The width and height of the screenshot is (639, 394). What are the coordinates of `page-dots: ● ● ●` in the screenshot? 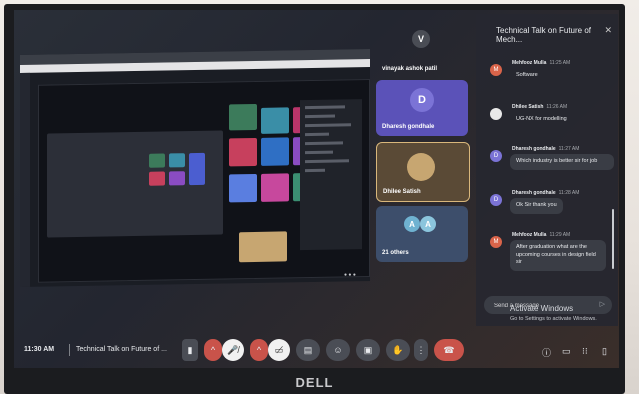 It's located at (350, 275).